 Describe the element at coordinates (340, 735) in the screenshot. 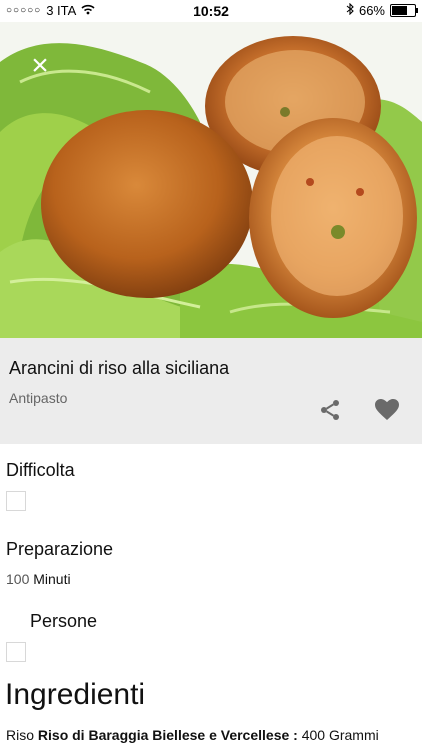

I see `ingredient-quantity: 400 Grammi` at that location.